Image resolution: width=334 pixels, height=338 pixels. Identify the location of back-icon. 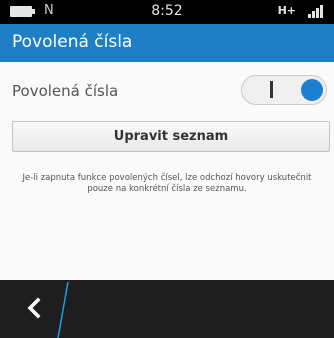
(34, 308).